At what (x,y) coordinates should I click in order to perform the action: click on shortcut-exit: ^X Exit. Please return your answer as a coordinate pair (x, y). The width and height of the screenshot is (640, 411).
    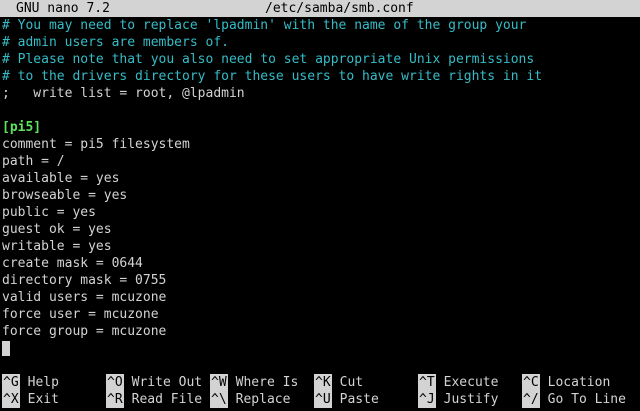
    Looking at the image, I should click on (30, 399).